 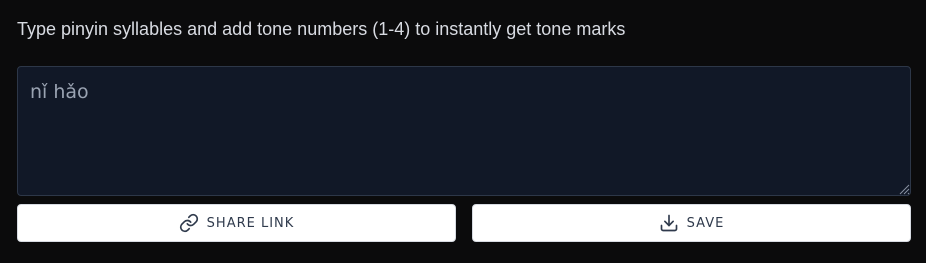 What do you see at coordinates (189, 223) in the screenshot?
I see `link-icon` at bounding box center [189, 223].